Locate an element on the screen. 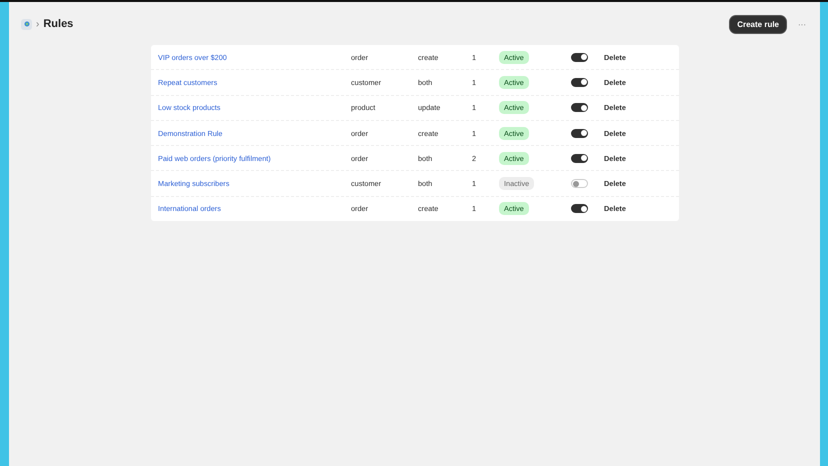 The height and width of the screenshot is (466, 828). page-title: Rules is located at coordinates (58, 24).